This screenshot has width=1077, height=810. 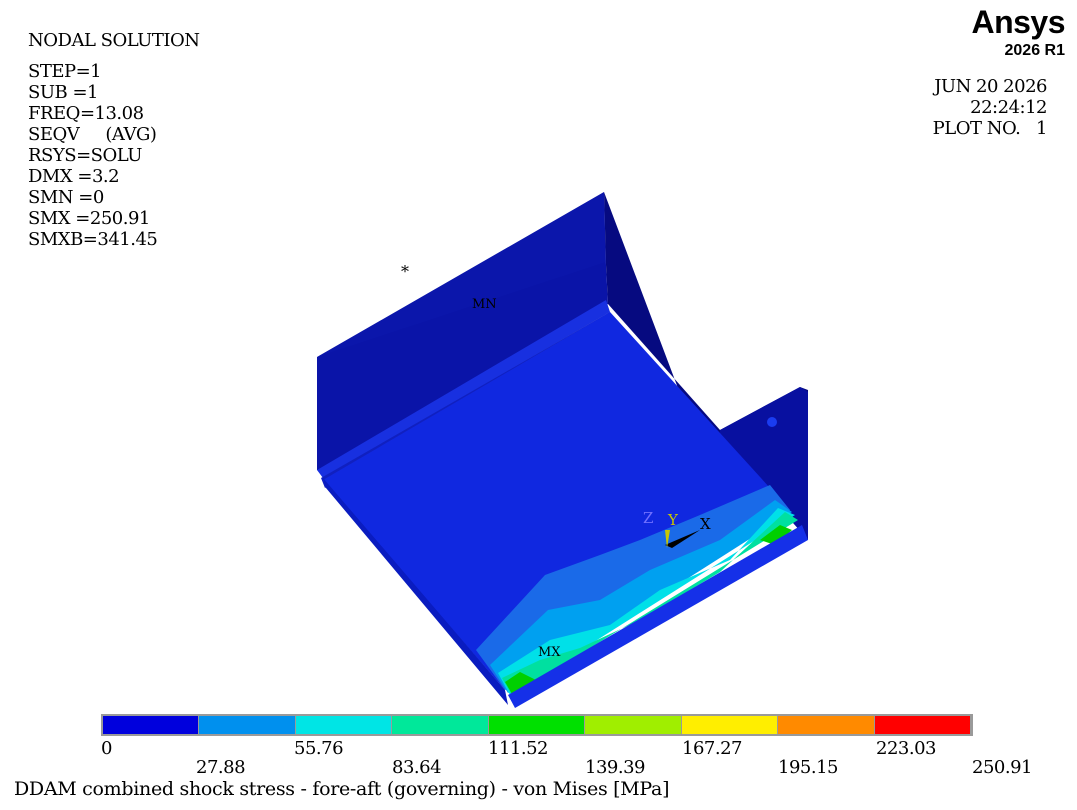 I want to click on max-marker: MX, so click(x=549, y=652).